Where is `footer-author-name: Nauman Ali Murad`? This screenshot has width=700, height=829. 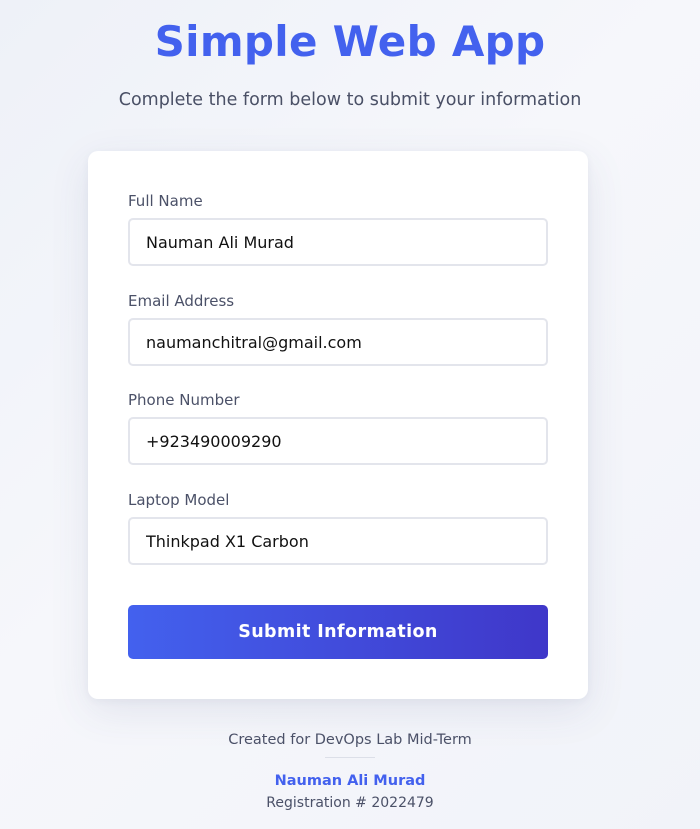
footer-author-name: Nauman Ali Murad is located at coordinates (350, 781).